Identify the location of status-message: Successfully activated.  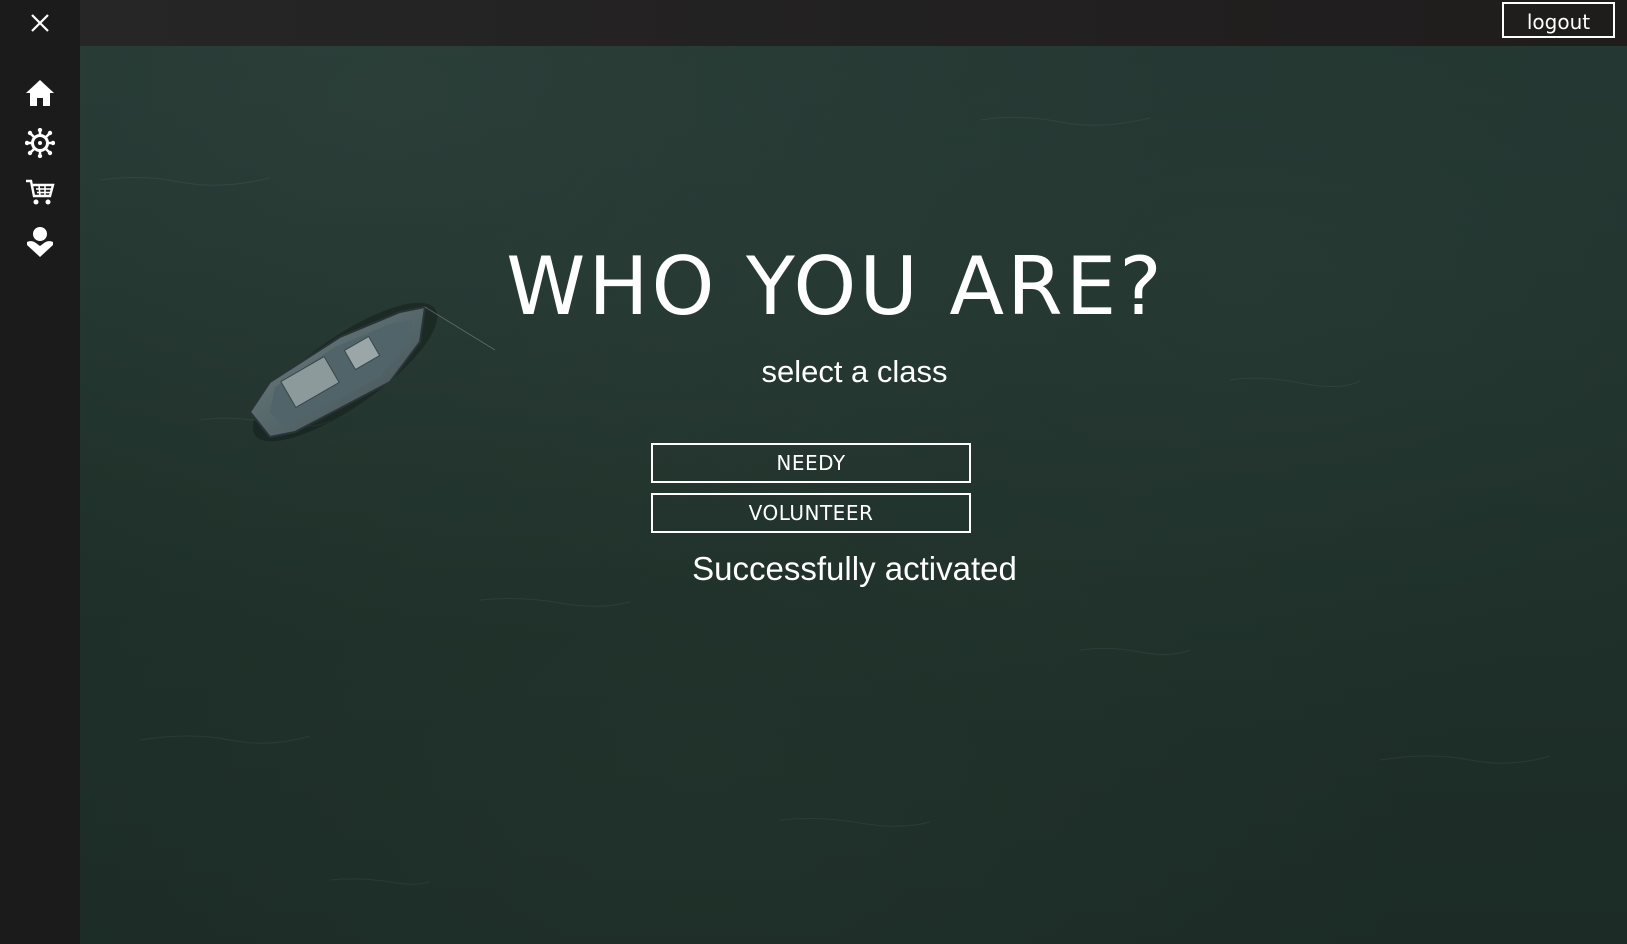
(854, 568).